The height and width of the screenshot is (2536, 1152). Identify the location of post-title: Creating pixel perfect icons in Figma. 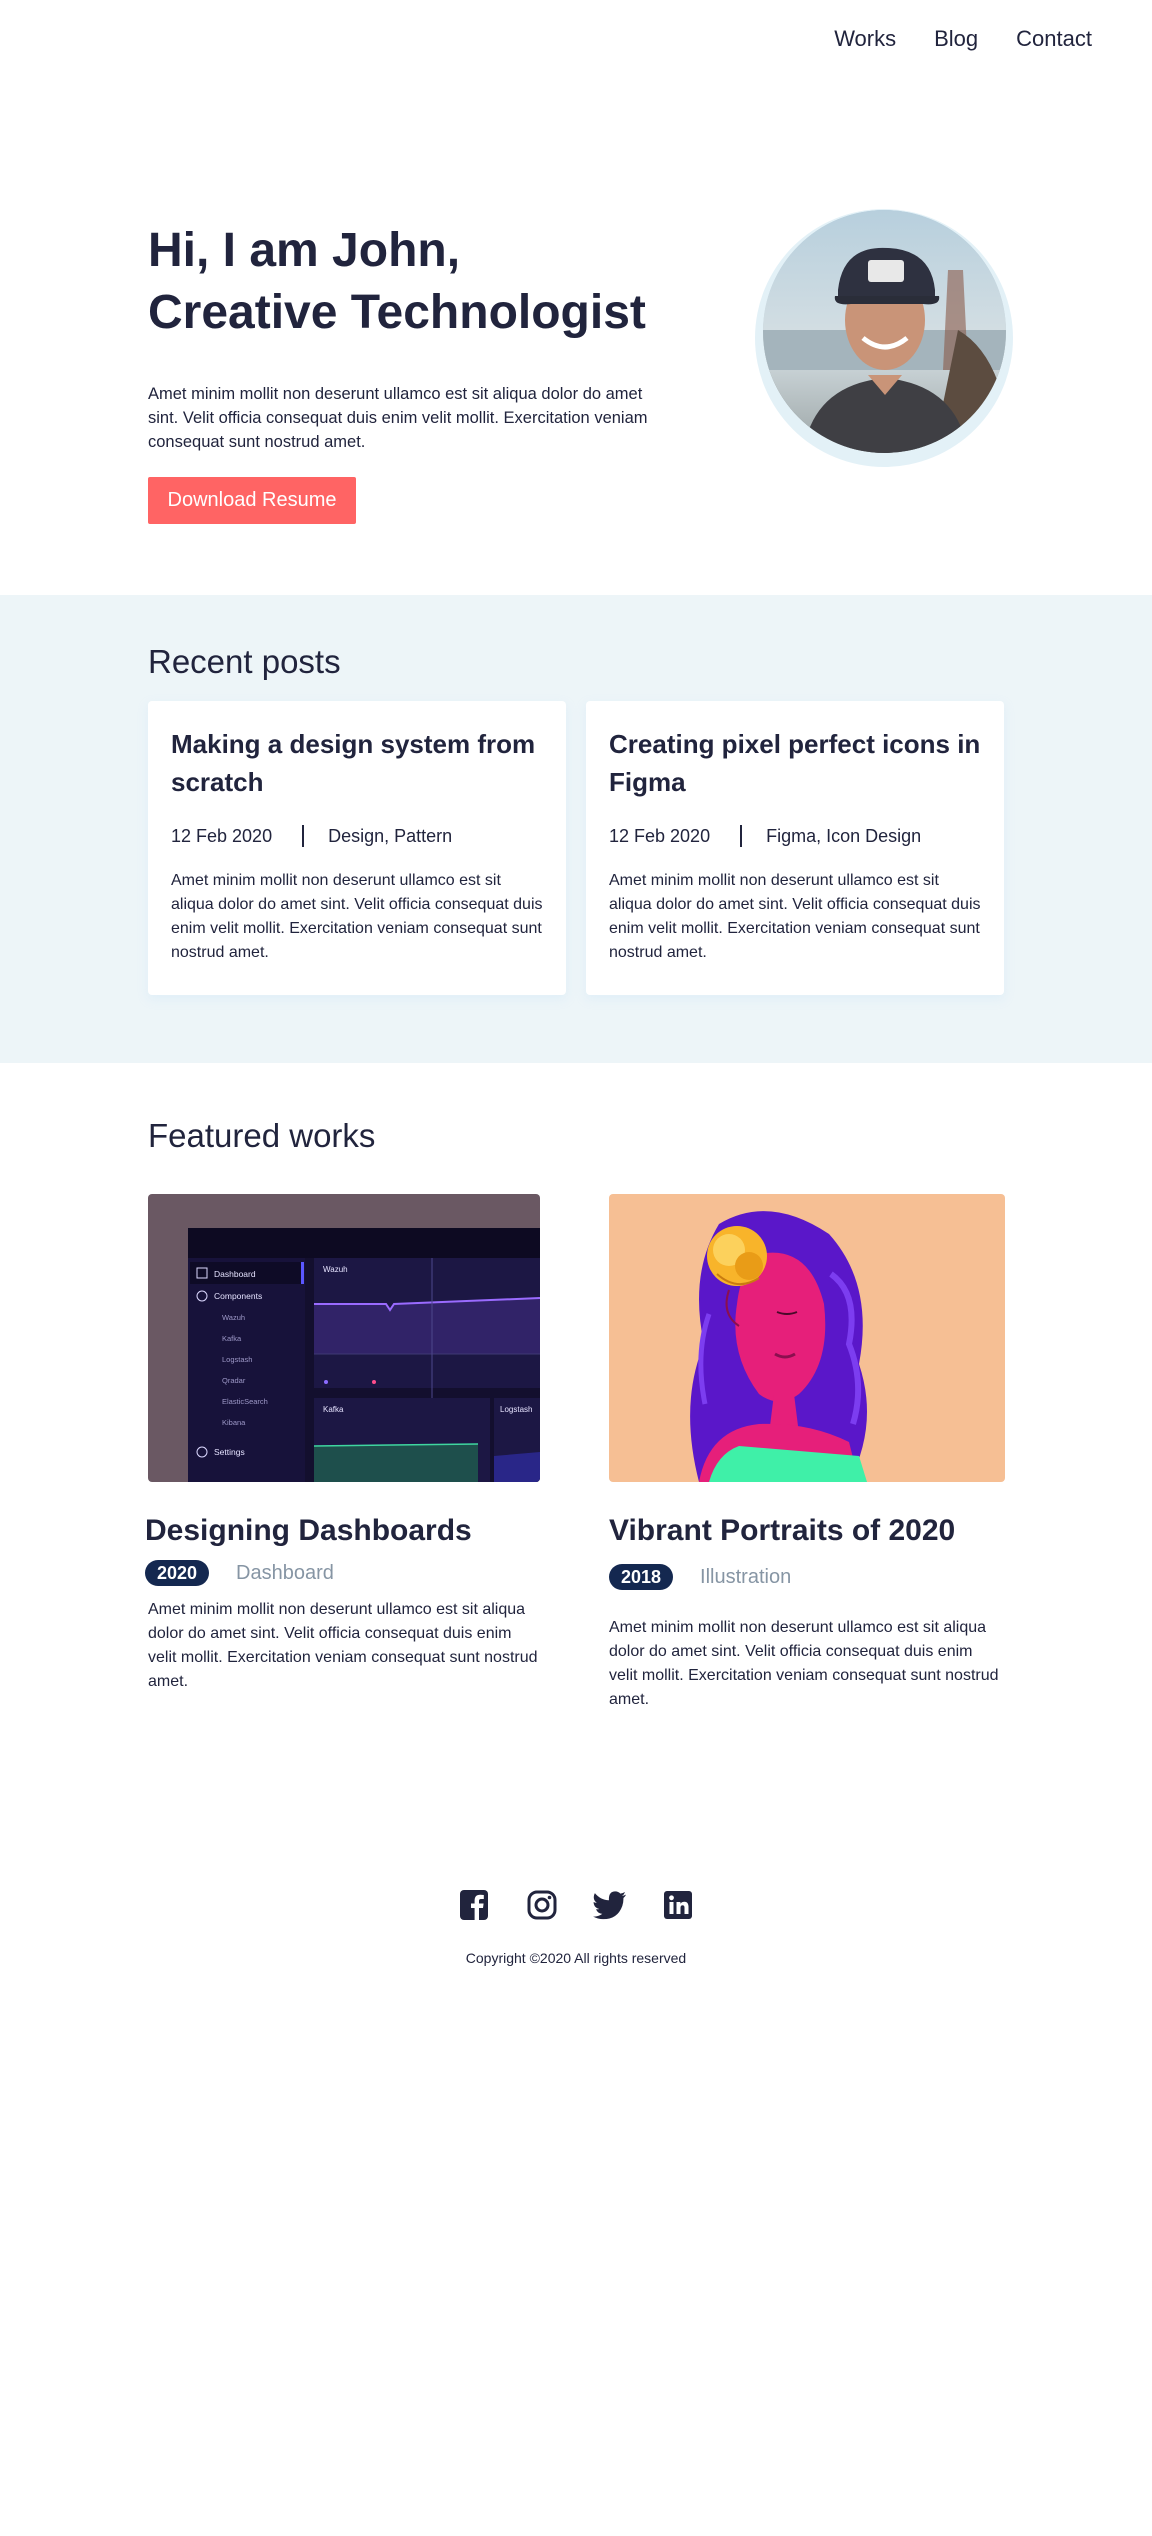
(795, 763).